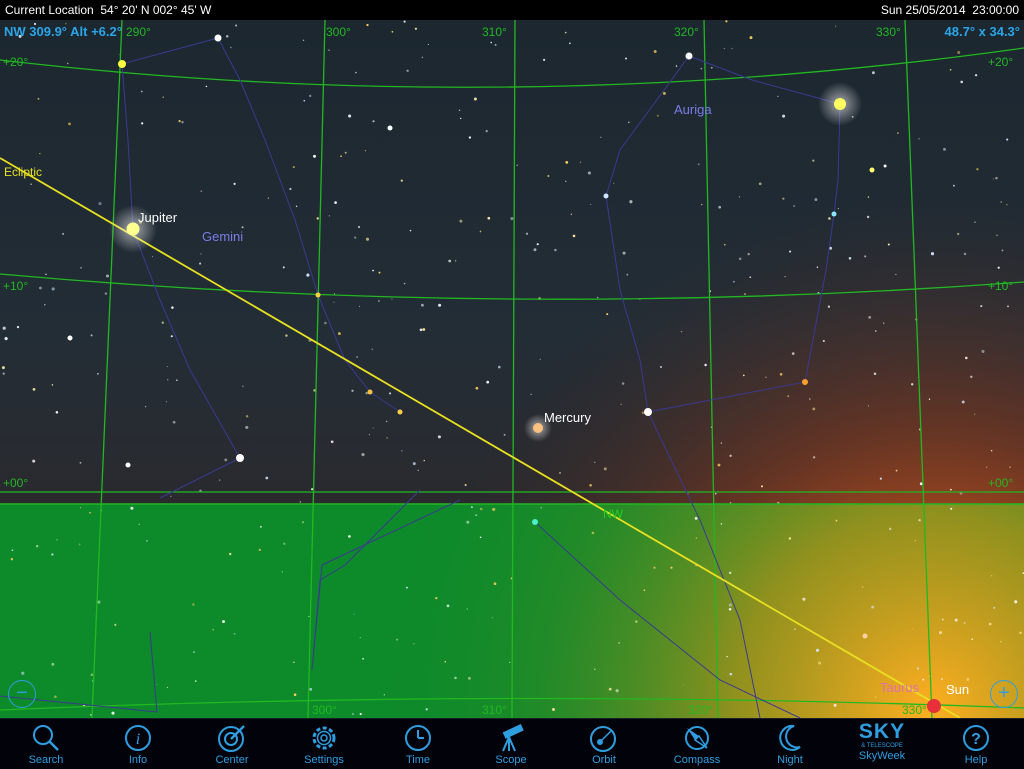  I want to click on zoom-out-button: −, so click(22, 694).